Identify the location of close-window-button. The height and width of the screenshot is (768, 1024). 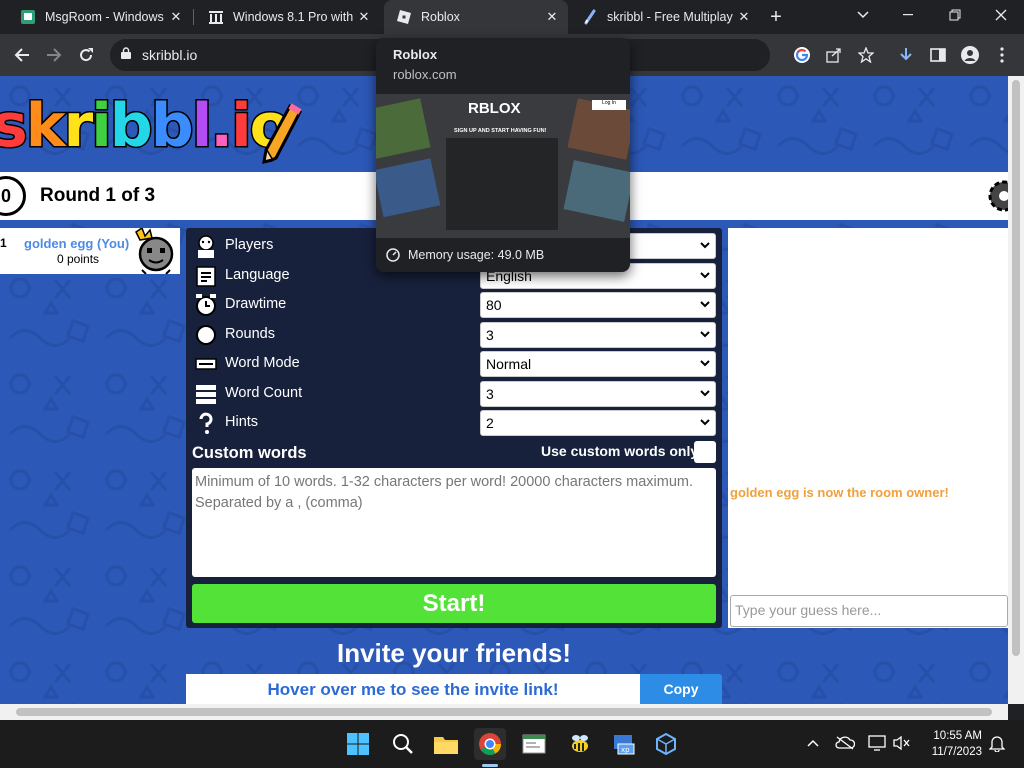
(1001, 15).